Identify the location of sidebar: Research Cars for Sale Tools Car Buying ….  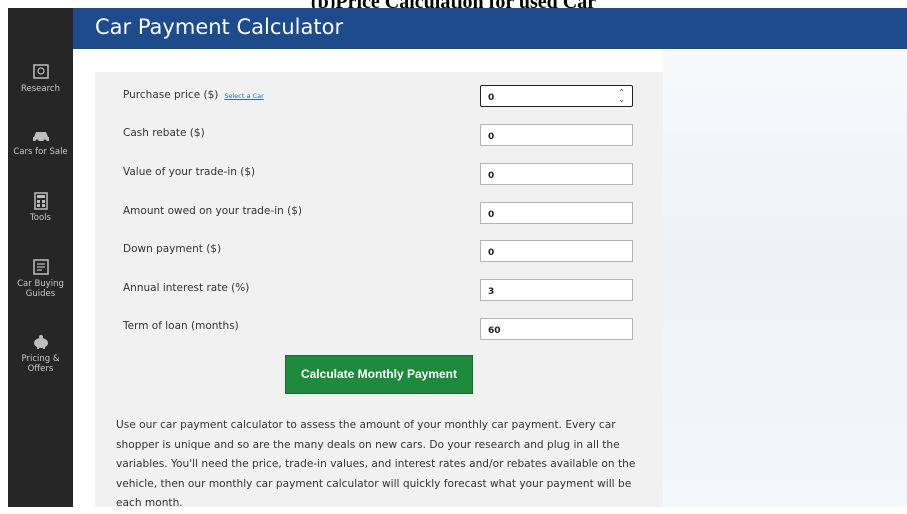
(40, 257).